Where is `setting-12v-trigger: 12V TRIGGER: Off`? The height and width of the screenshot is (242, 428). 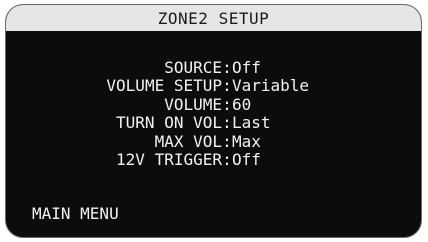 setting-12v-trigger: 12V TRIGGER: Off is located at coordinates (213, 160).